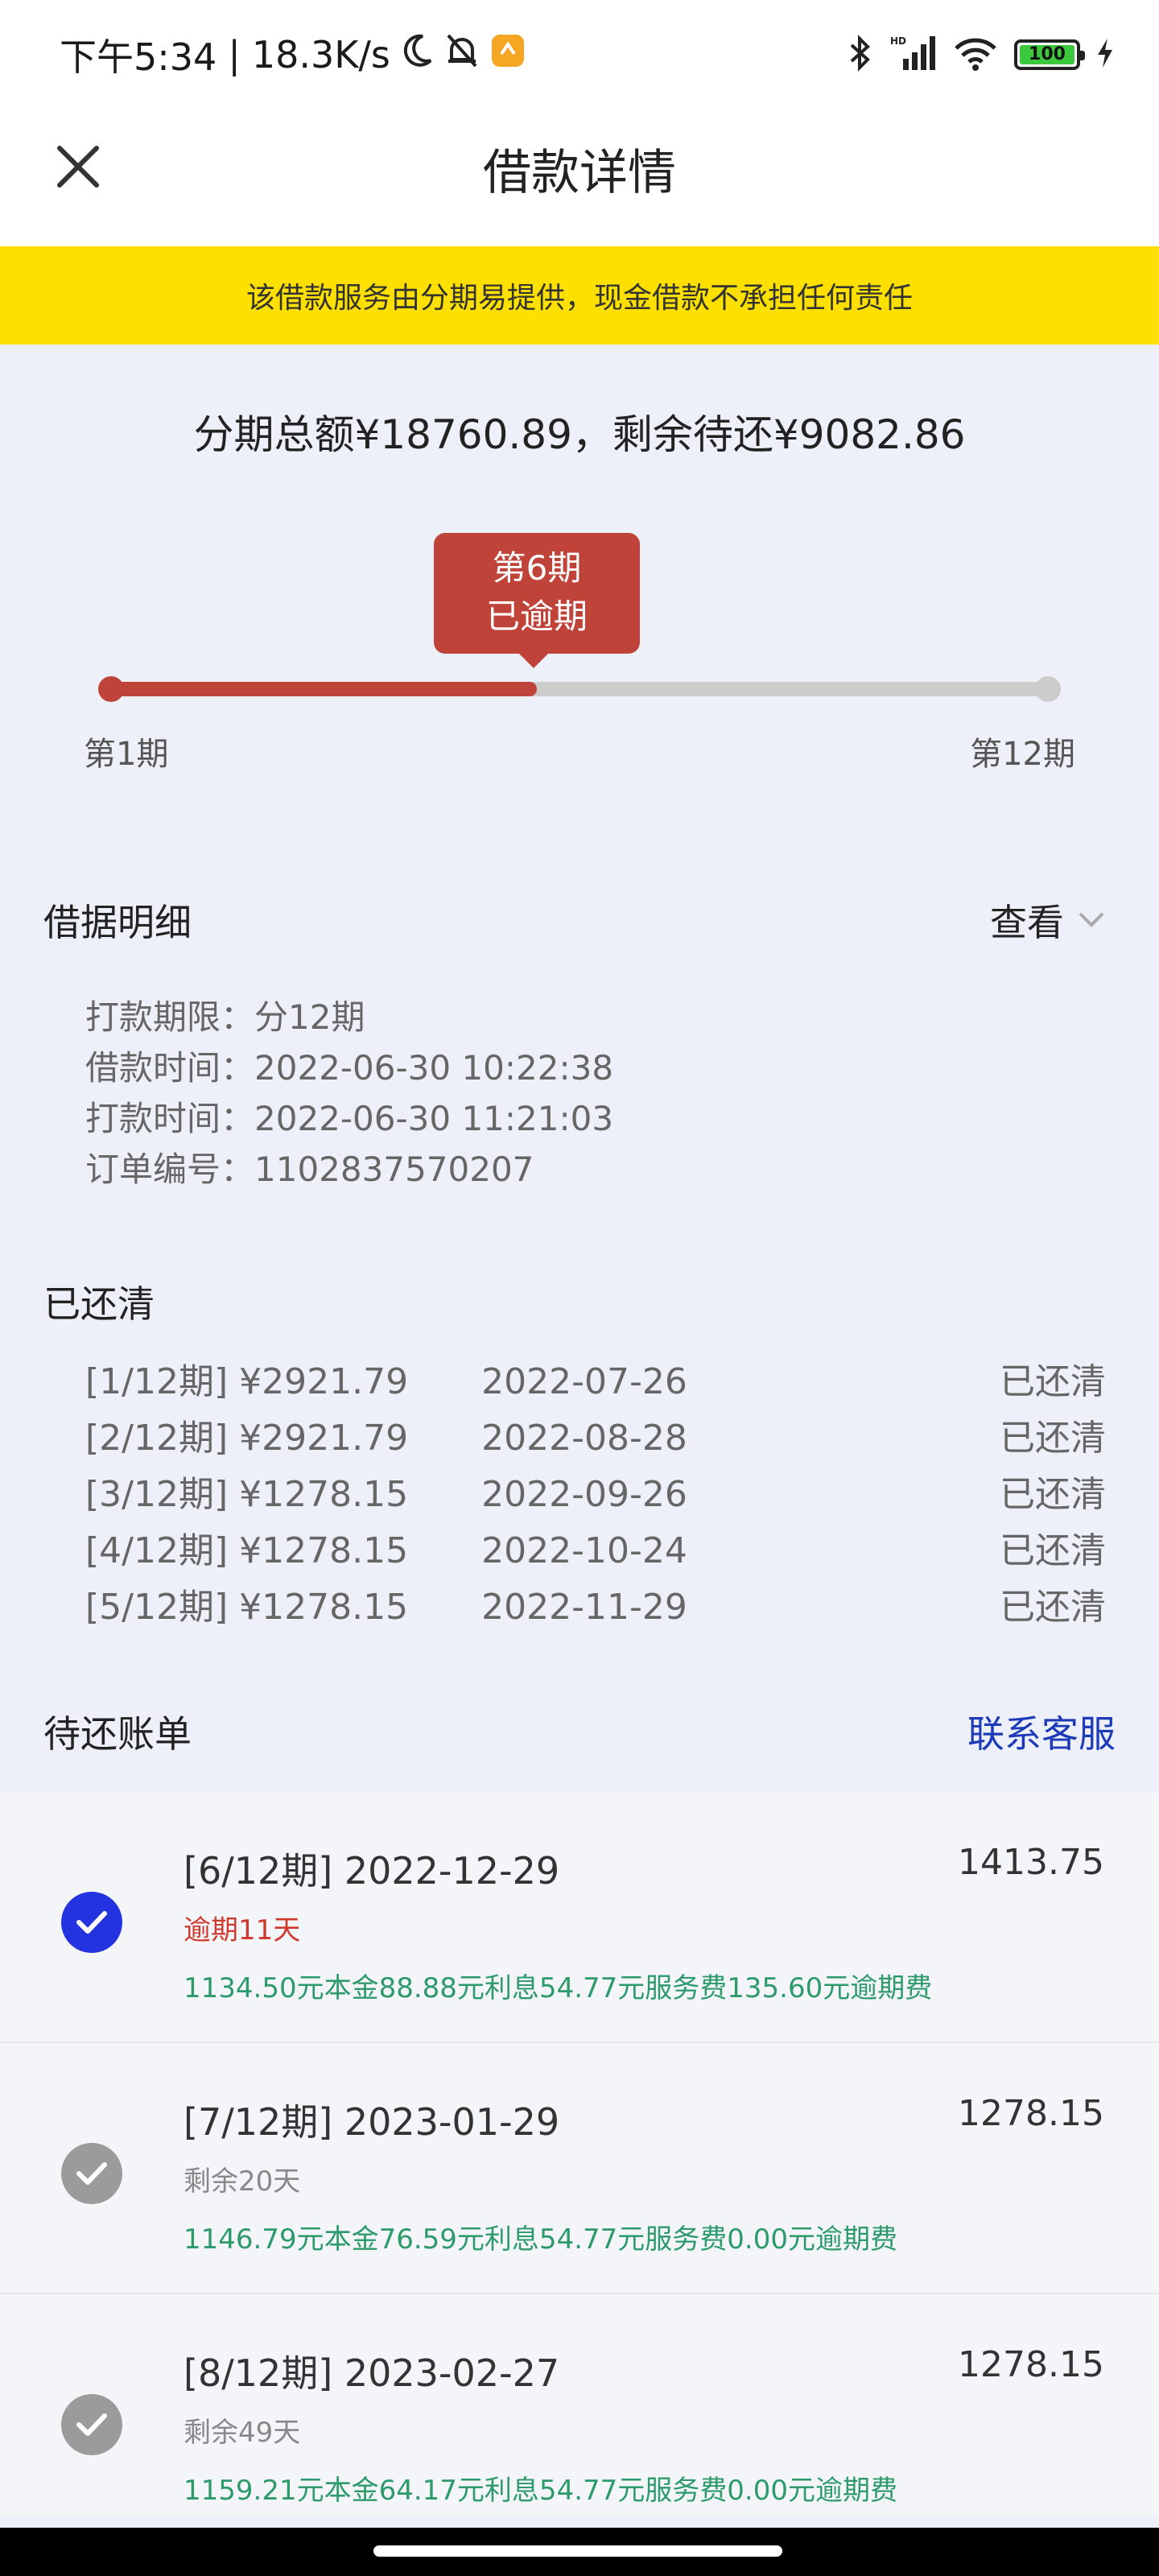  I want to click on loan-detail-title: 借据明细, so click(117, 923).